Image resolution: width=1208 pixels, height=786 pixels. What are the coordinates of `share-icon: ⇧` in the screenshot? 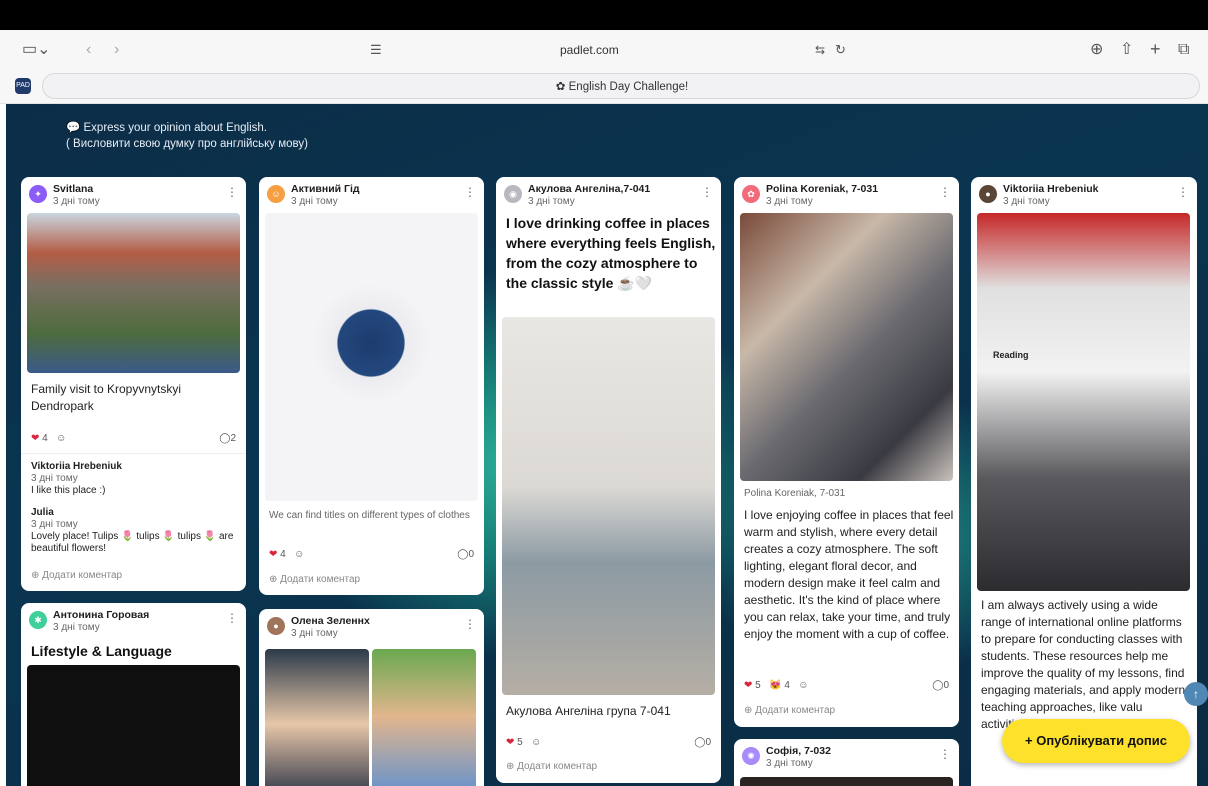 It's located at (1126, 50).